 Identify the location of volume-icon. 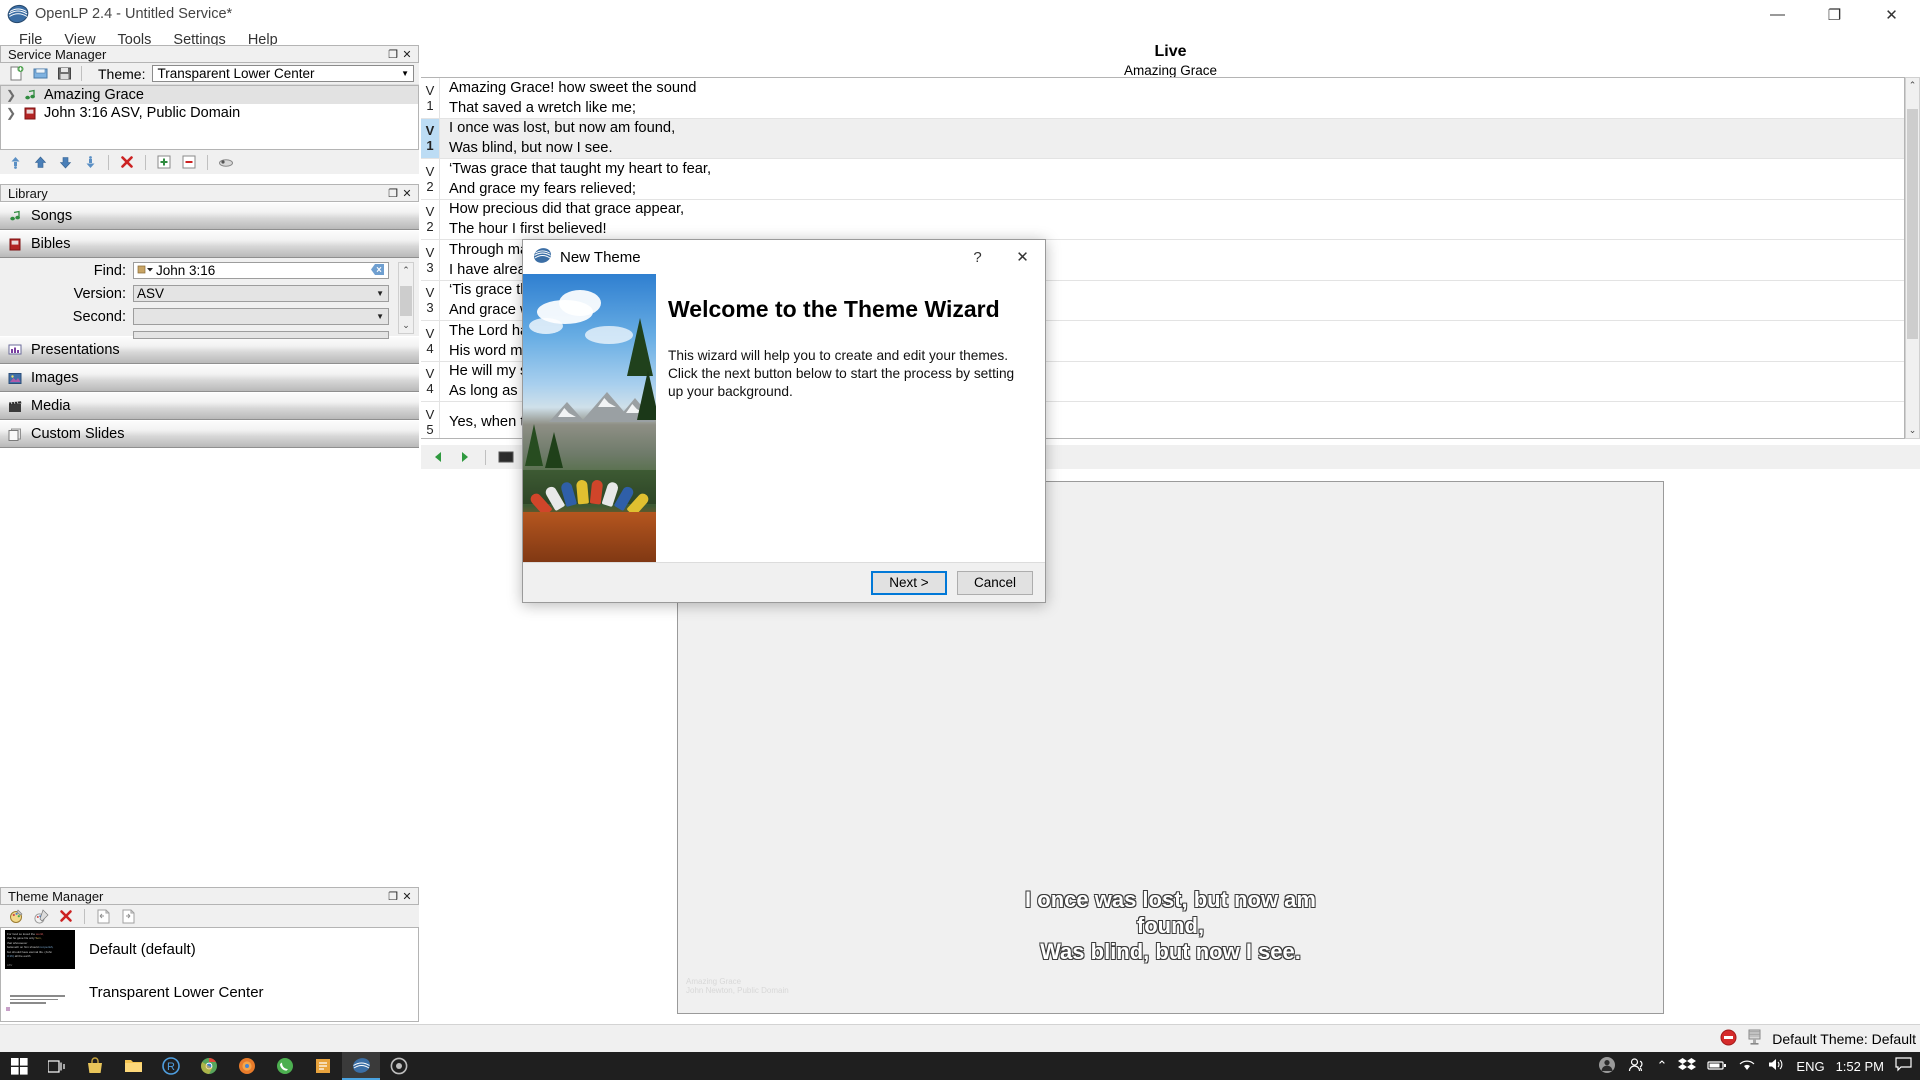
(1776, 1066).